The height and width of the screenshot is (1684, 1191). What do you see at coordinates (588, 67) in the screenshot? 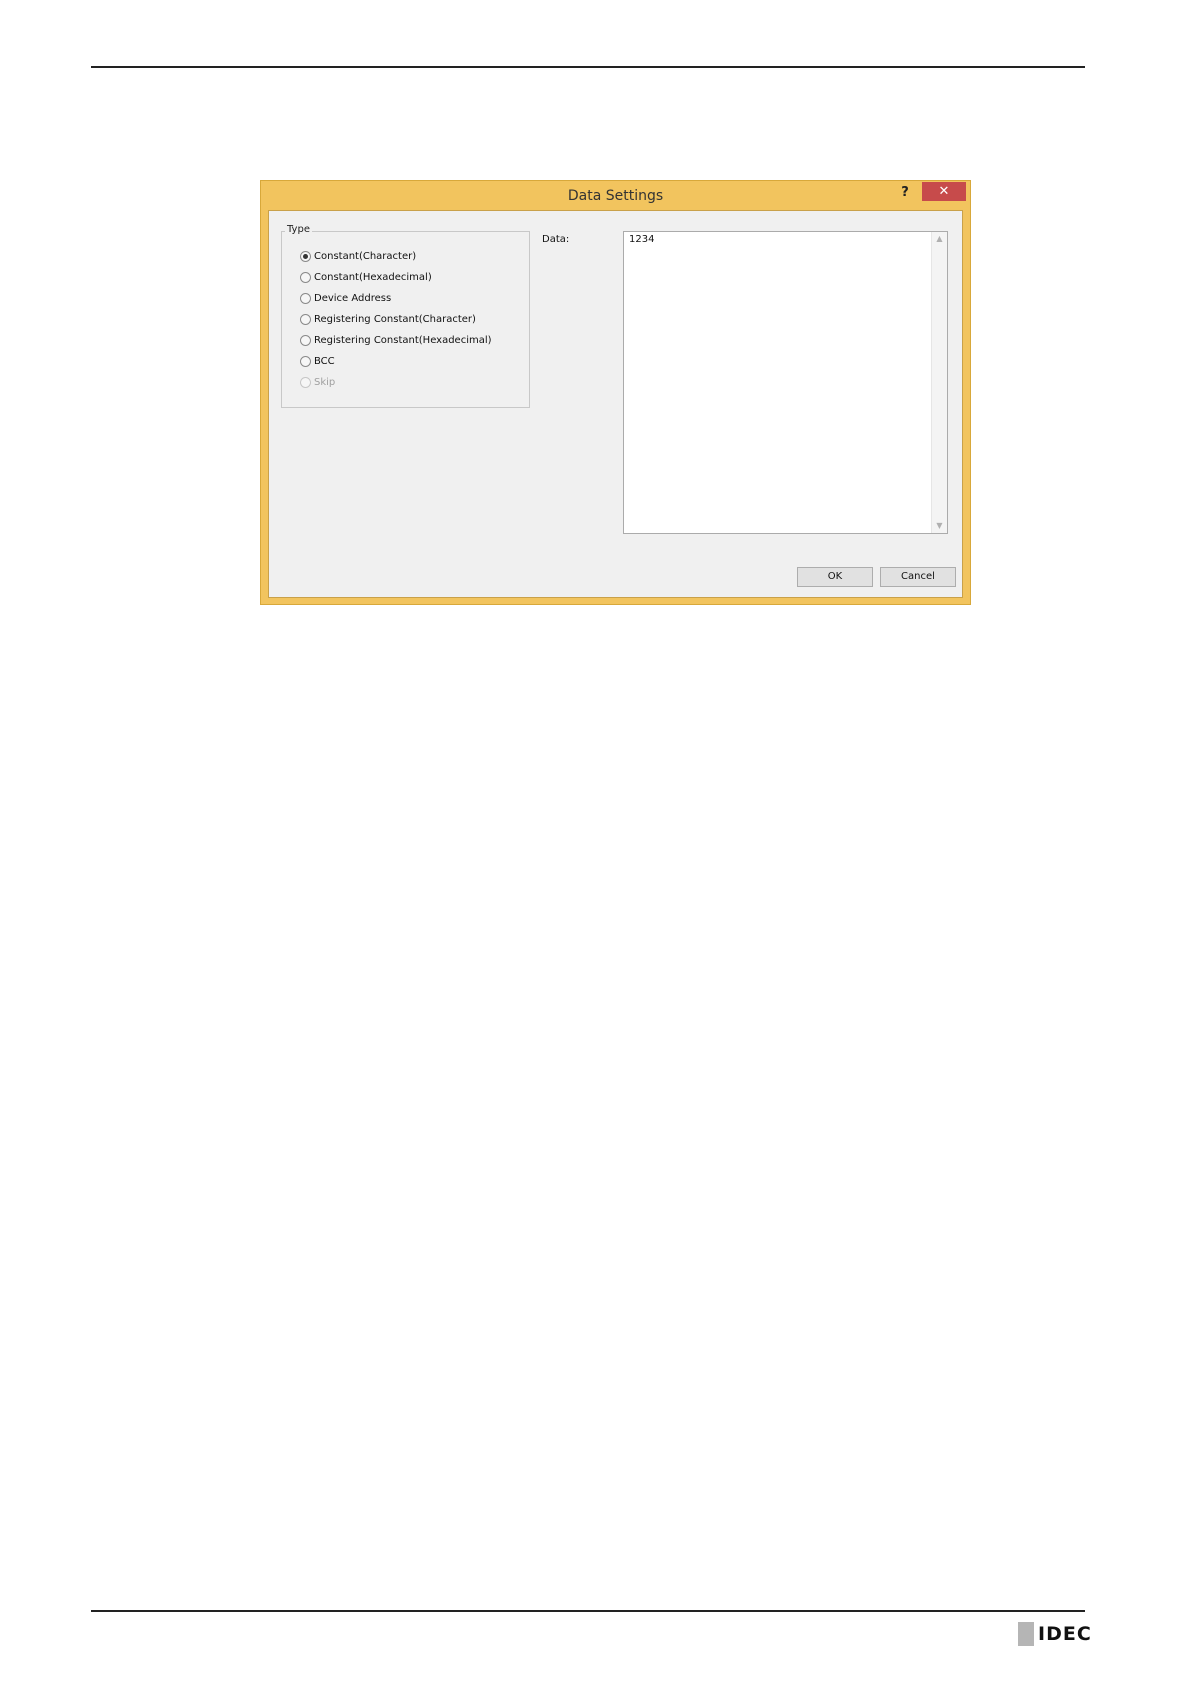
I see `header-rule` at bounding box center [588, 67].